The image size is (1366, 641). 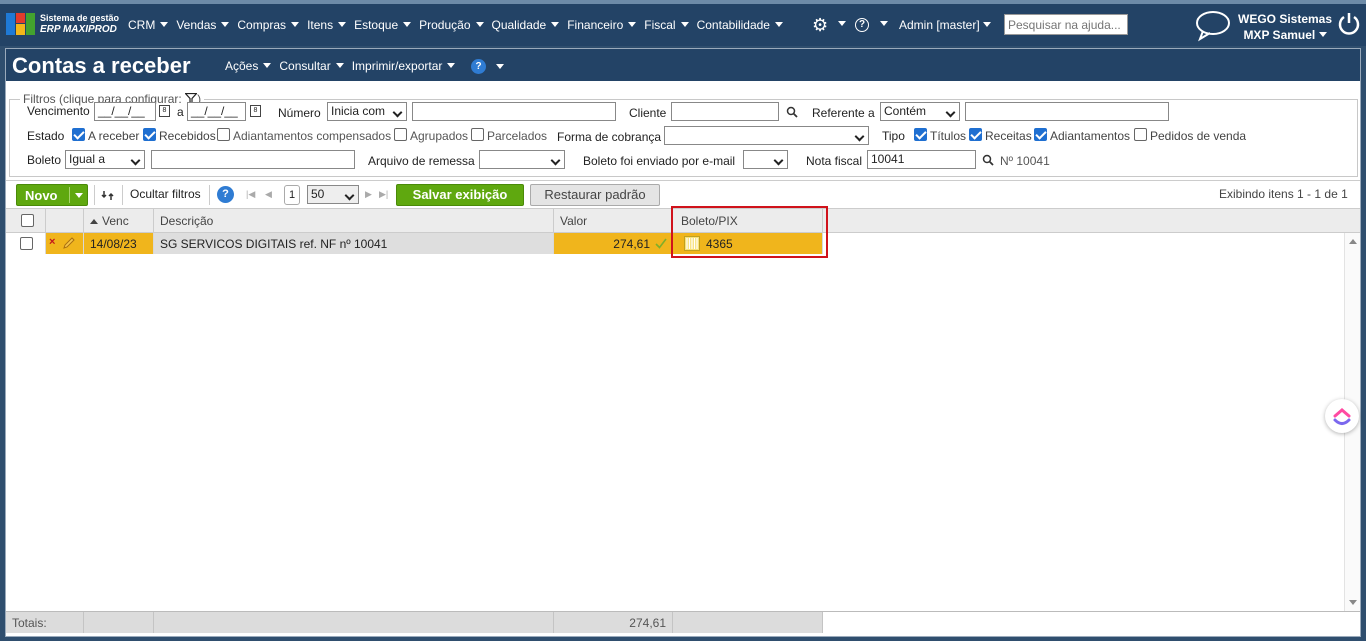 What do you see at coordinates (975, 134) in the screenshot?
I see `tipo-receitas-checkbox` at bounding box center [975, 134].